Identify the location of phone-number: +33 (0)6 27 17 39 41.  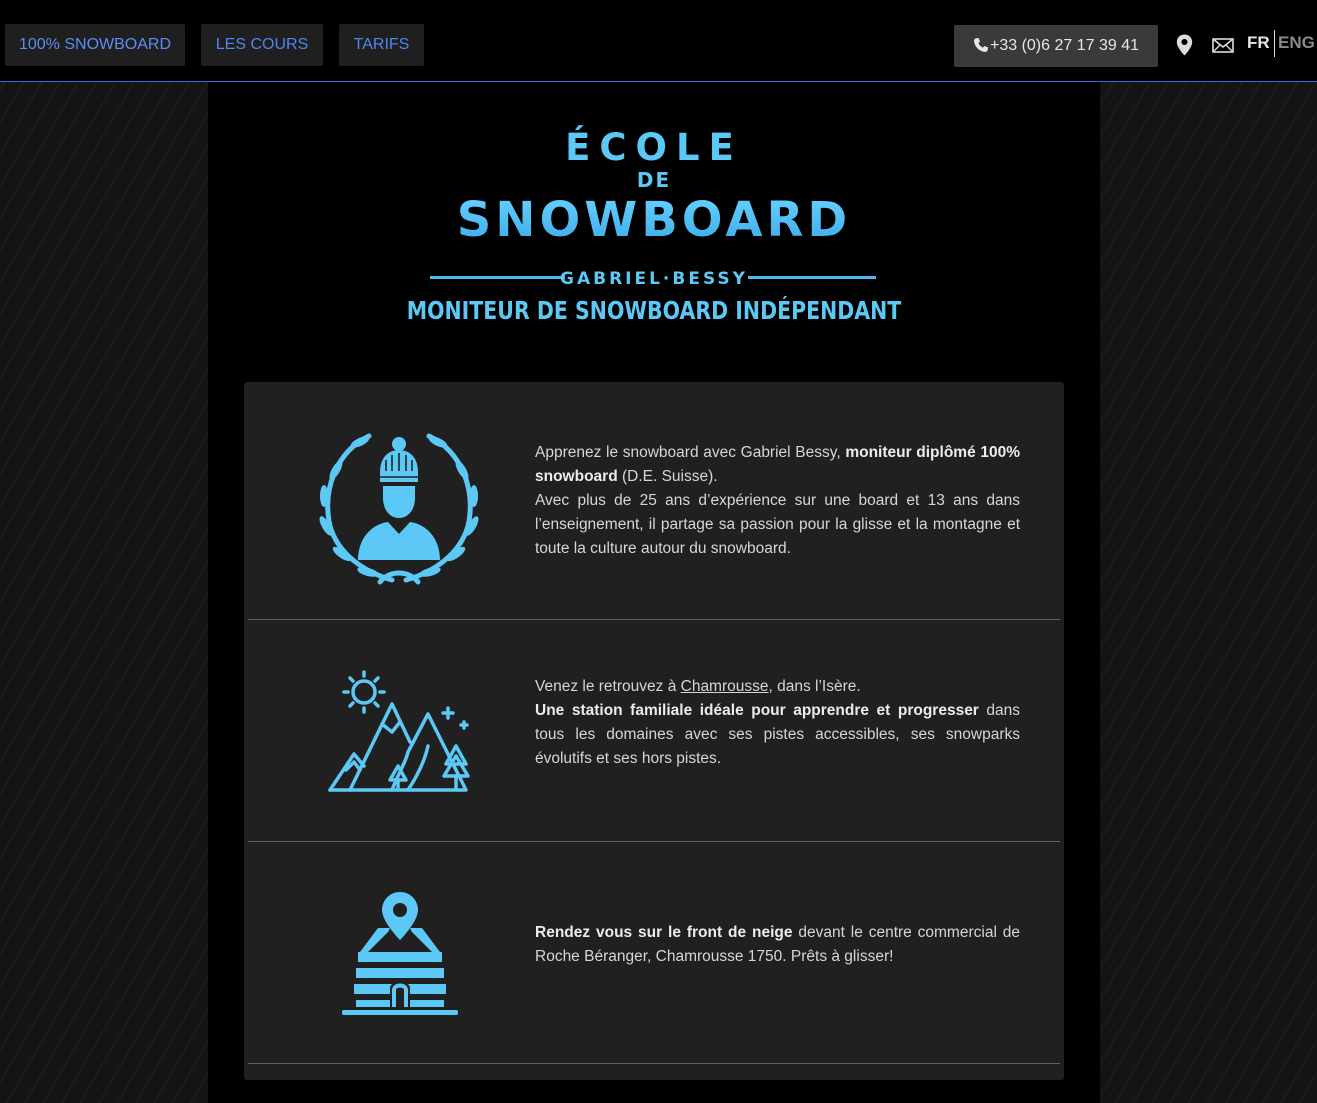
(1064, 45).